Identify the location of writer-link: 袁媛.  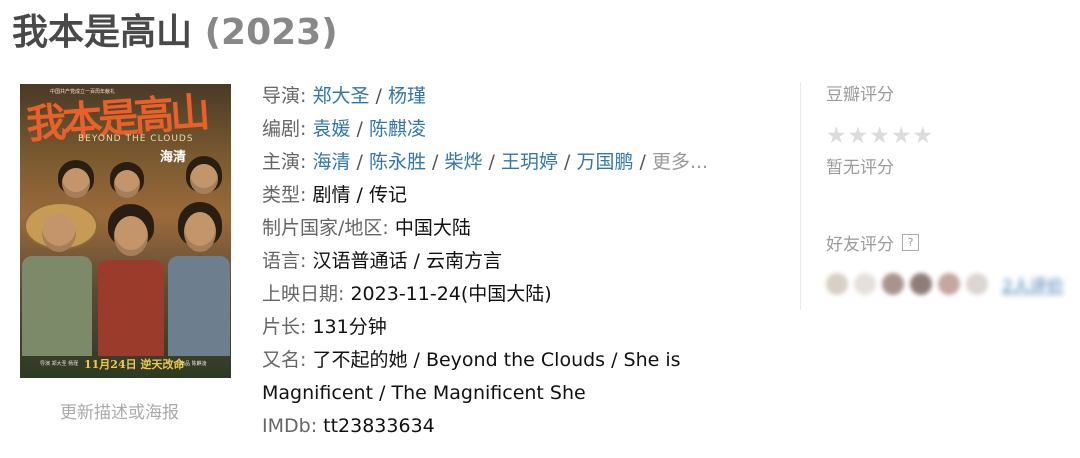
(331, 129).